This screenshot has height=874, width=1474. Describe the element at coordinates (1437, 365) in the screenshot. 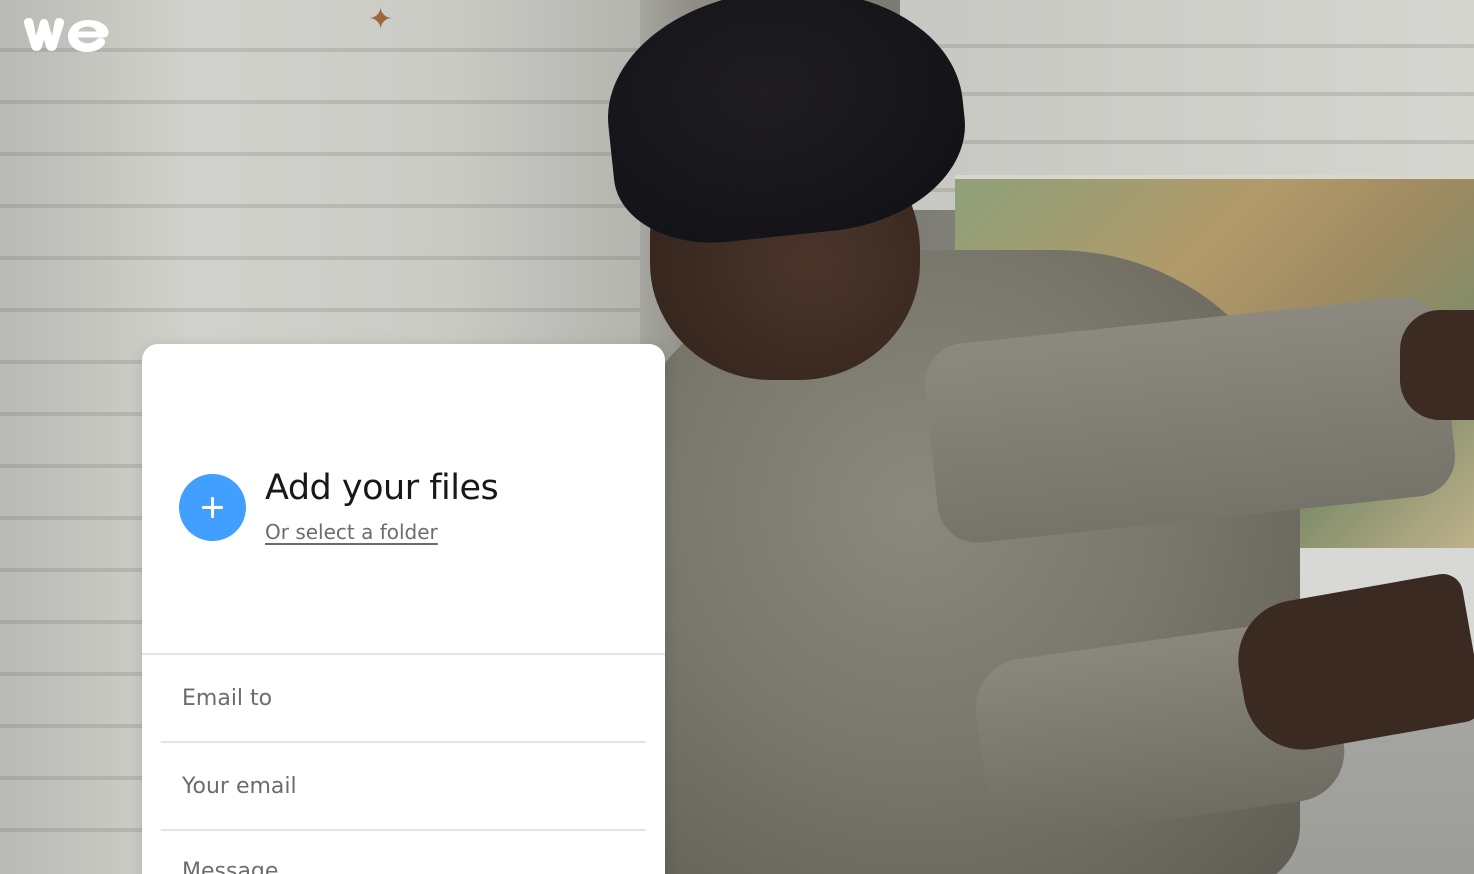

I see `background-person-hand-upper` at that location.